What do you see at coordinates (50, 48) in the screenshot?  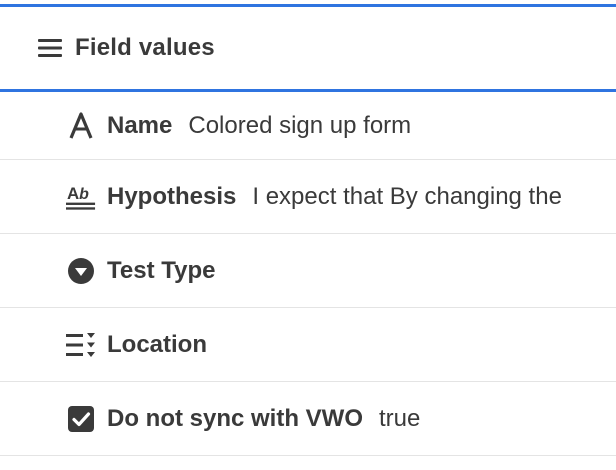 I see `hamburger-menu-icon` at bounding box center [50, 48].